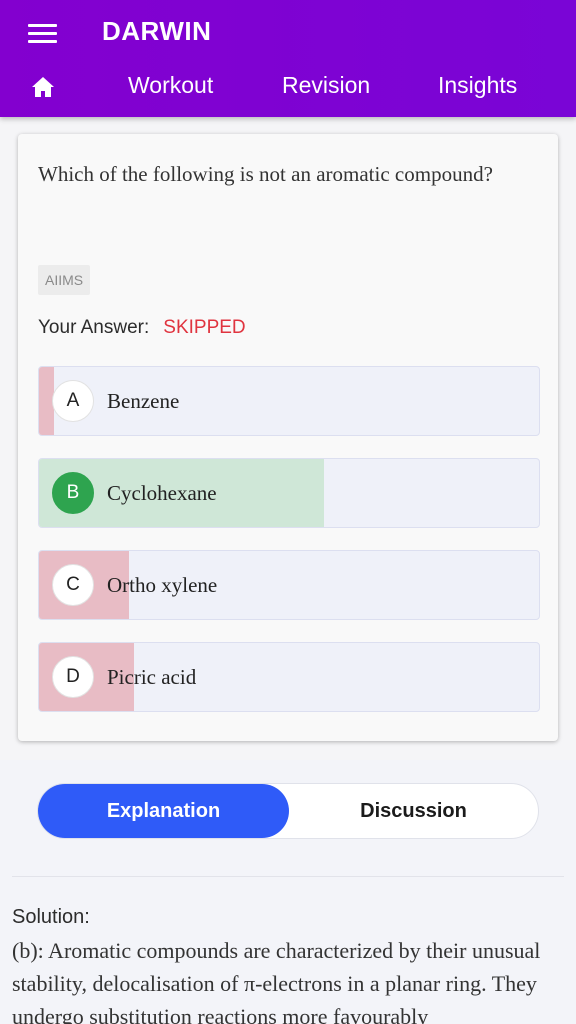 The width and height of the screenshot is (576, 1024). I want to click on solution-title: Solution:, so click(51, 917).